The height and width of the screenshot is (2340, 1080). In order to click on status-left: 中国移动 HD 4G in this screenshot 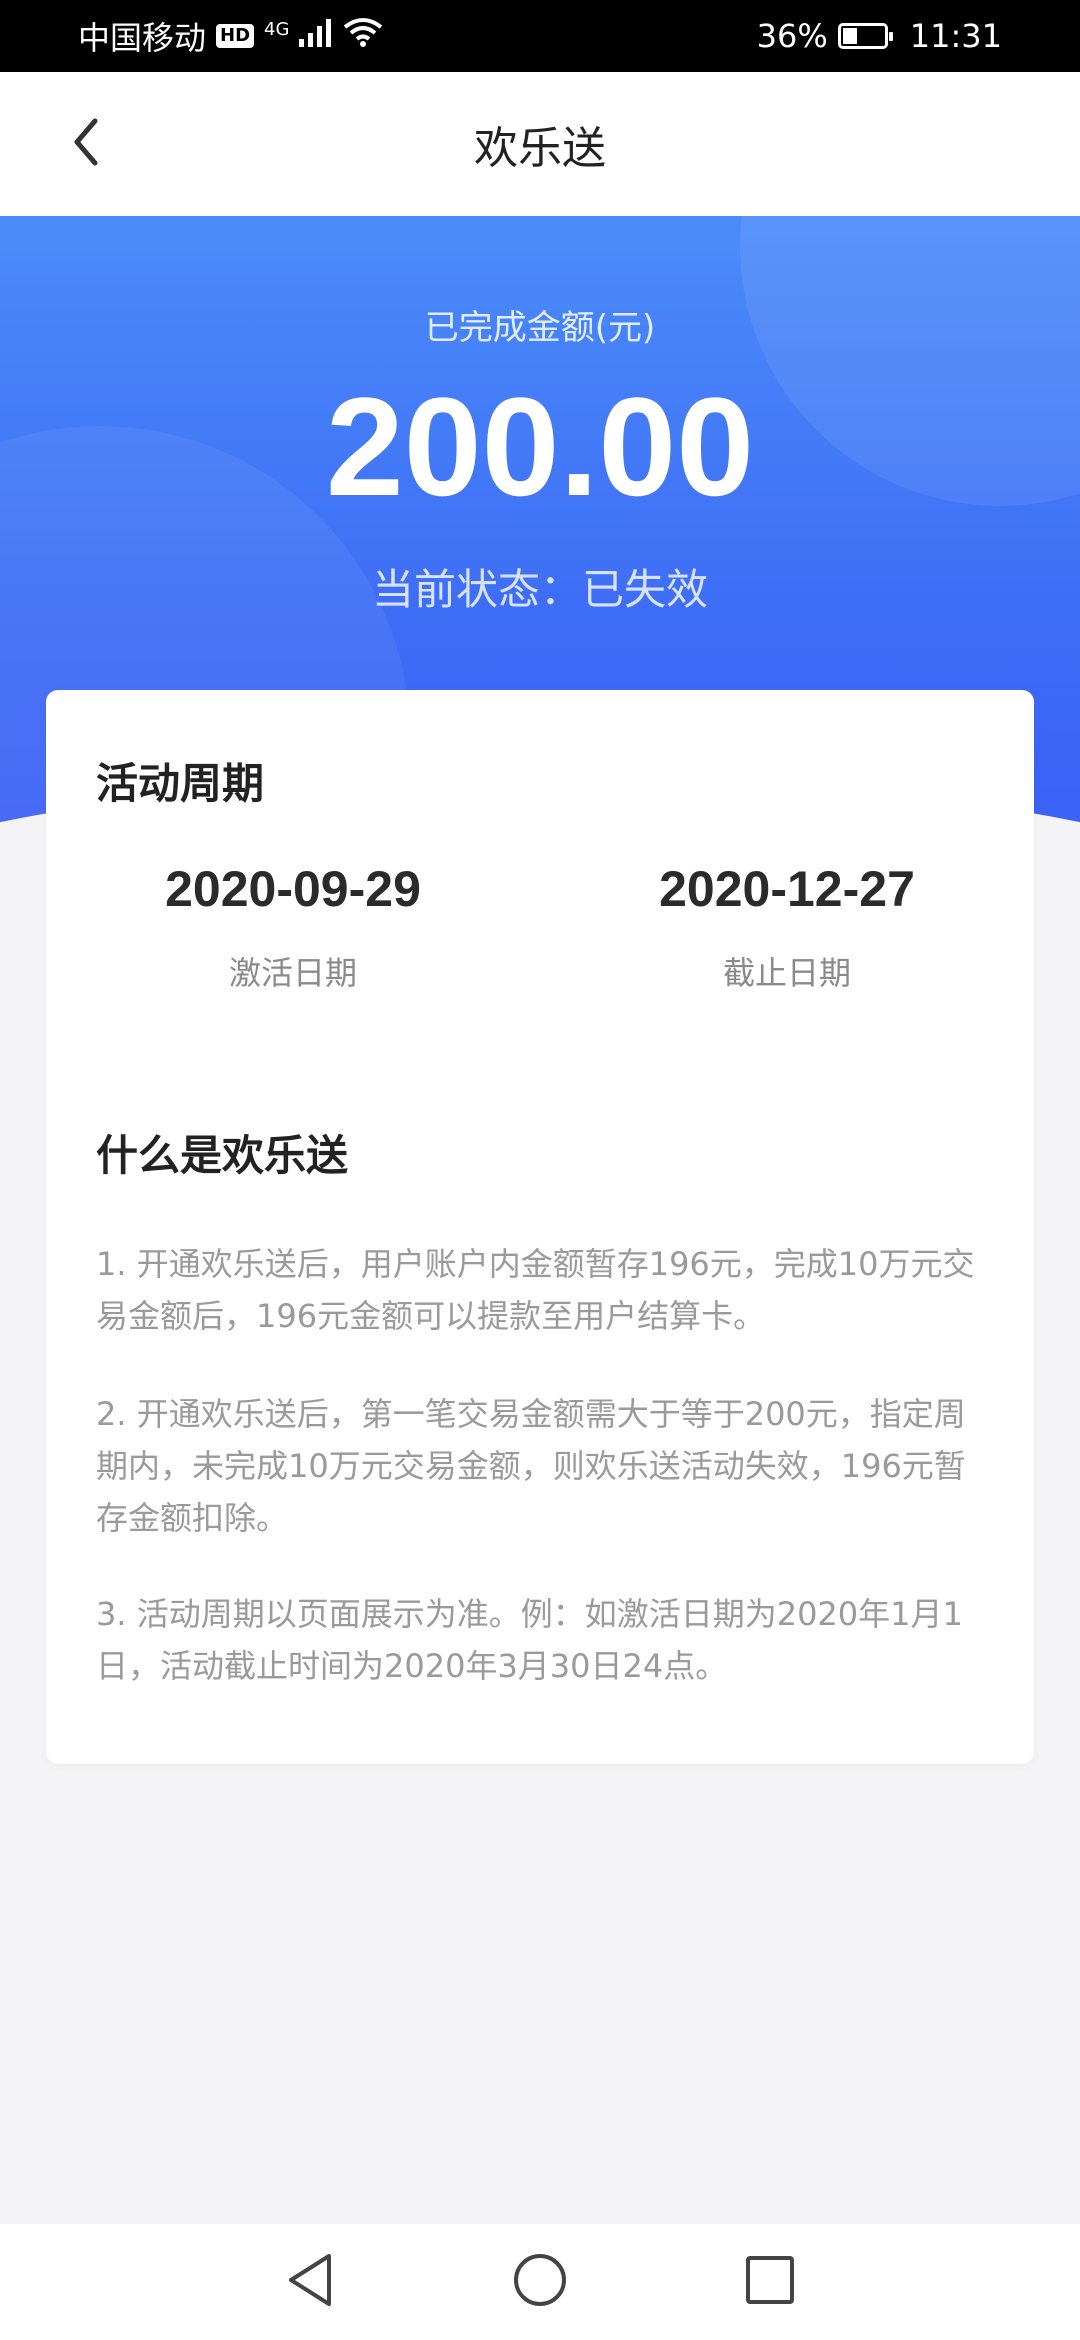, I will do `click(230, 36)`.